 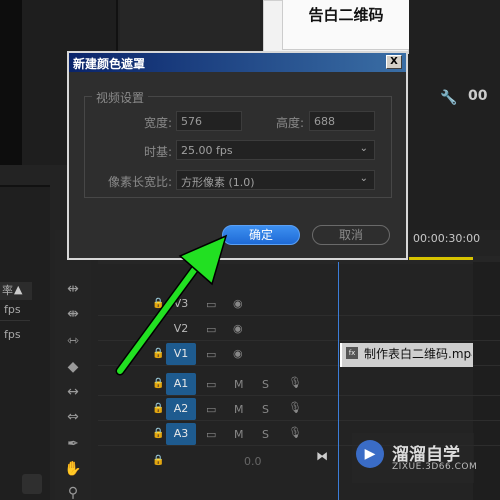 What do you see at coordinates (73, 417) in the screenshot?
I see `slide-icon: ⇔` at bounding box center [73, 417].